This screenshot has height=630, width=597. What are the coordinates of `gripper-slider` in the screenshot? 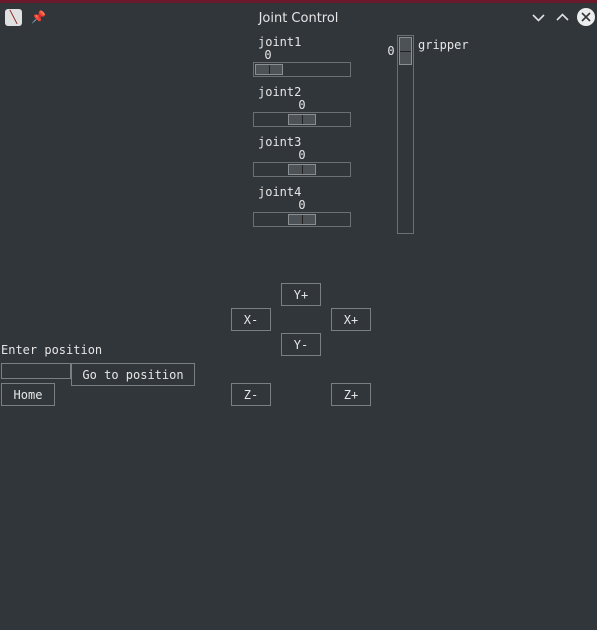 It's located at (405, 134).